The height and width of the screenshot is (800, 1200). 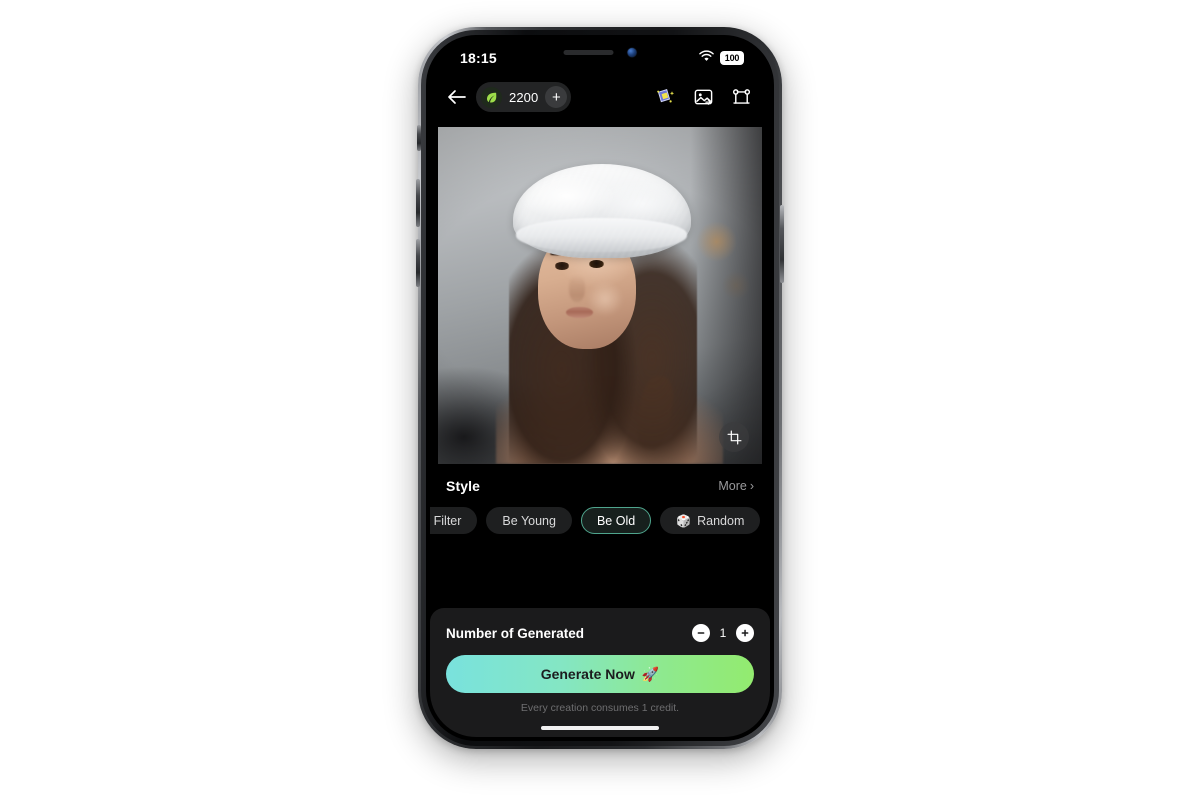 I want to click on cube-icon: 🎲, so click(x=684, y=520).